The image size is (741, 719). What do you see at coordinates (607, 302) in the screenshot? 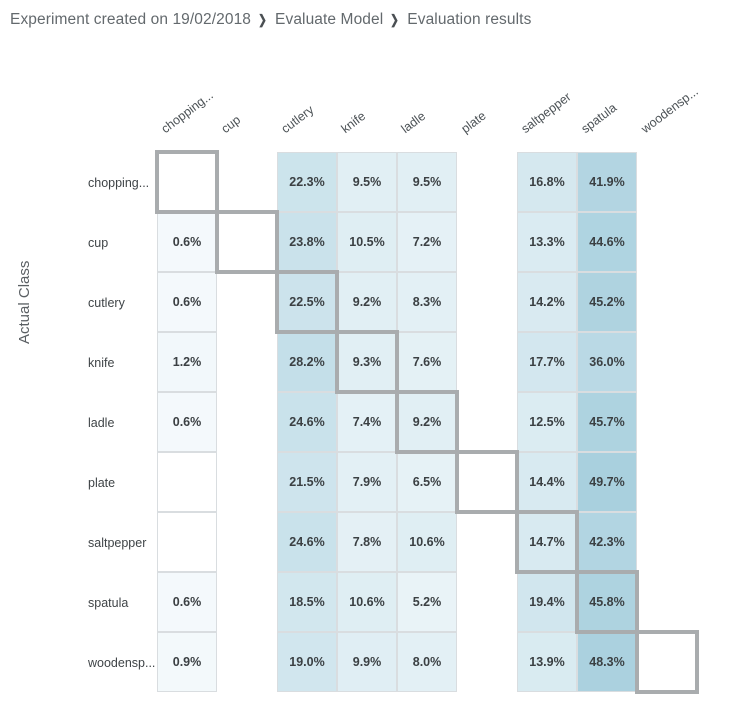
I see `matrix-cell: 45.2%` at bounding box center [607, 302].